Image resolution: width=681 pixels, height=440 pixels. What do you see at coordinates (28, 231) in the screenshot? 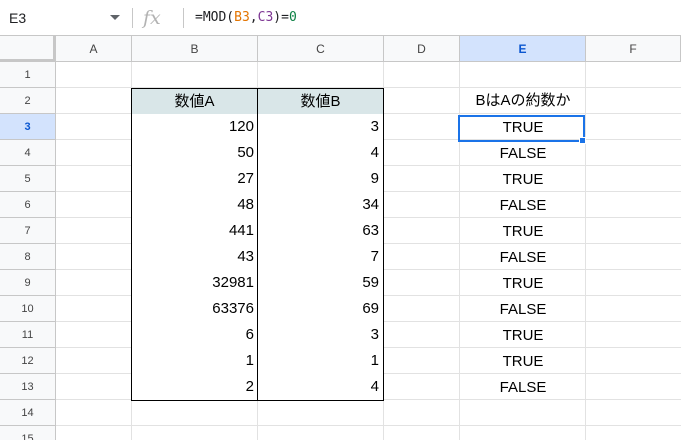
I see `row-header-7: 7` at bounding box center [28, 231].